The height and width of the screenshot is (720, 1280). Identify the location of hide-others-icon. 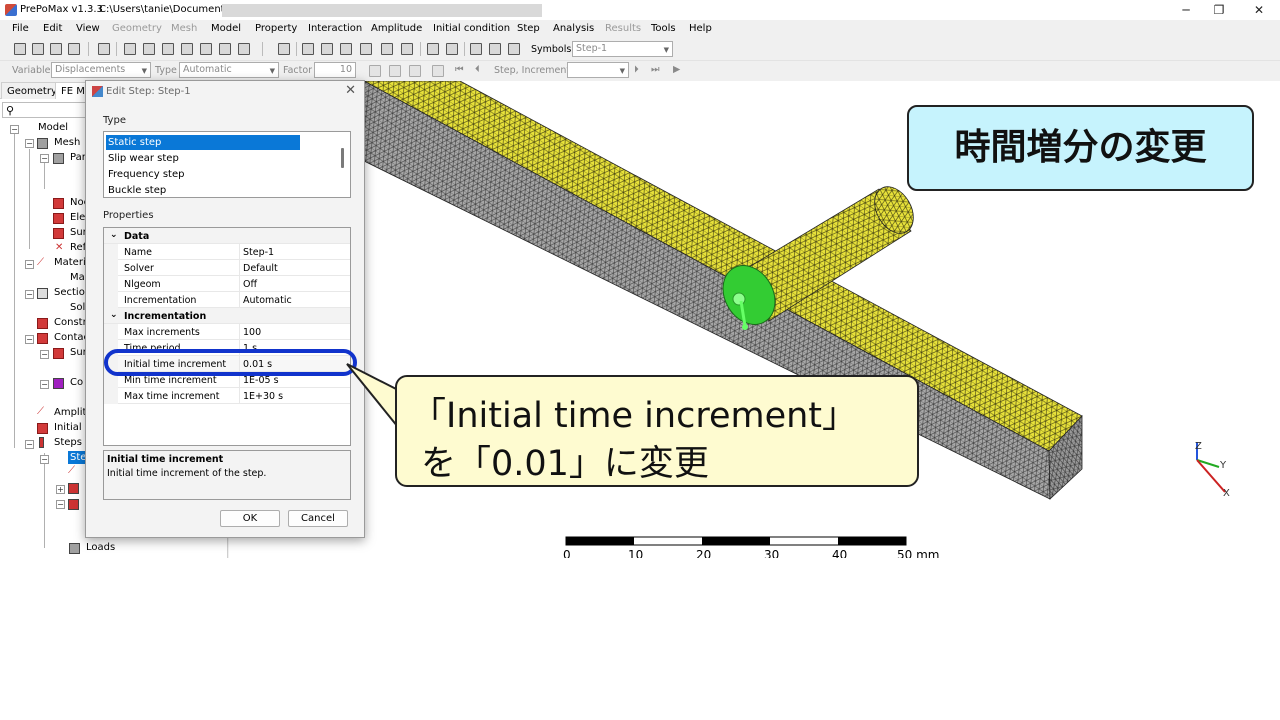
(514, 49).